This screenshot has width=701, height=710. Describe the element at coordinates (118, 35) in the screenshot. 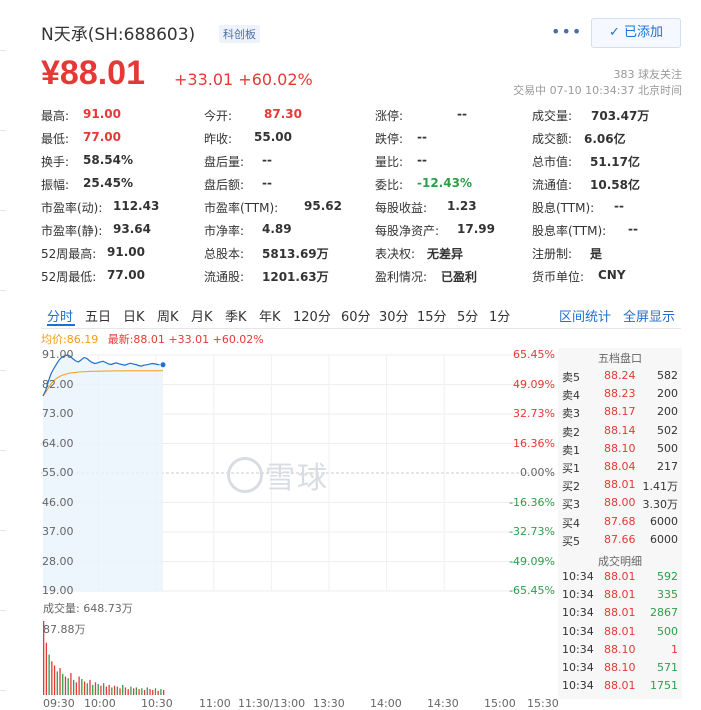

I see `stock-name: N天承(SH:688603)` at that location.